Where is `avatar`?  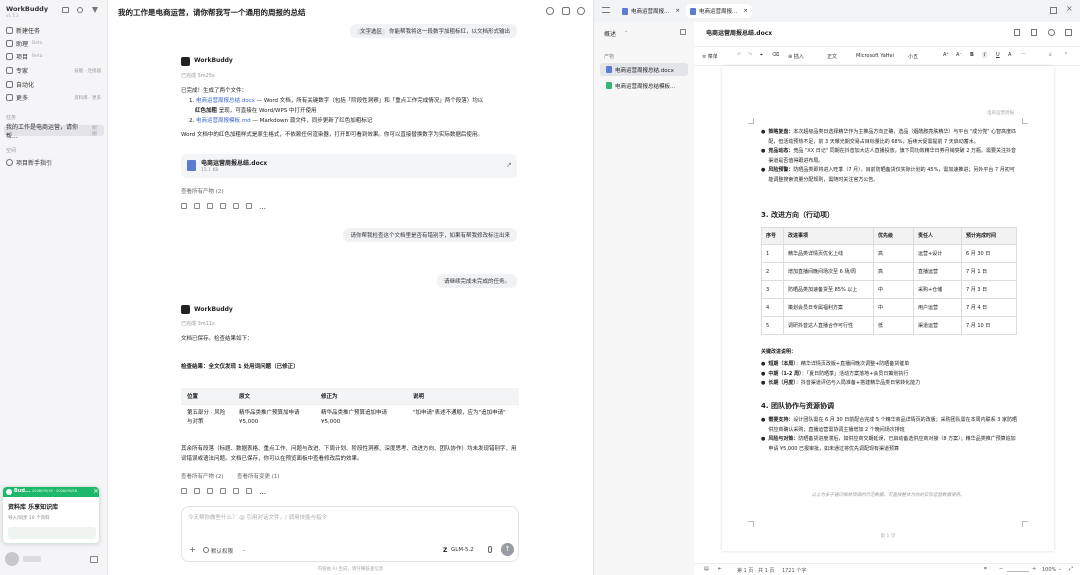 avatar is located at coordinates (12, 559).